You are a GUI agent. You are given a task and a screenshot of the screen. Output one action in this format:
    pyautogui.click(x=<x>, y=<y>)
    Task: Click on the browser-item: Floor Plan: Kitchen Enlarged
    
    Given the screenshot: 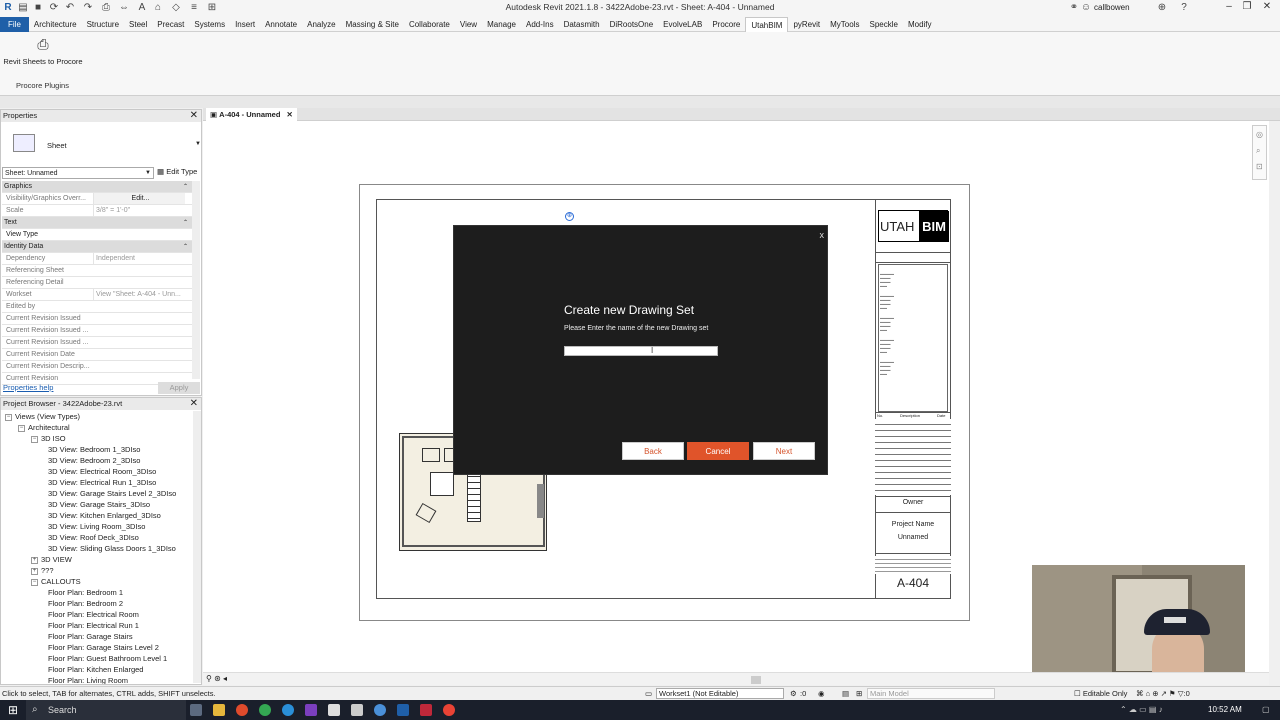 What is the action you would take?
    pyautogui.click(x=97, y=669)
    